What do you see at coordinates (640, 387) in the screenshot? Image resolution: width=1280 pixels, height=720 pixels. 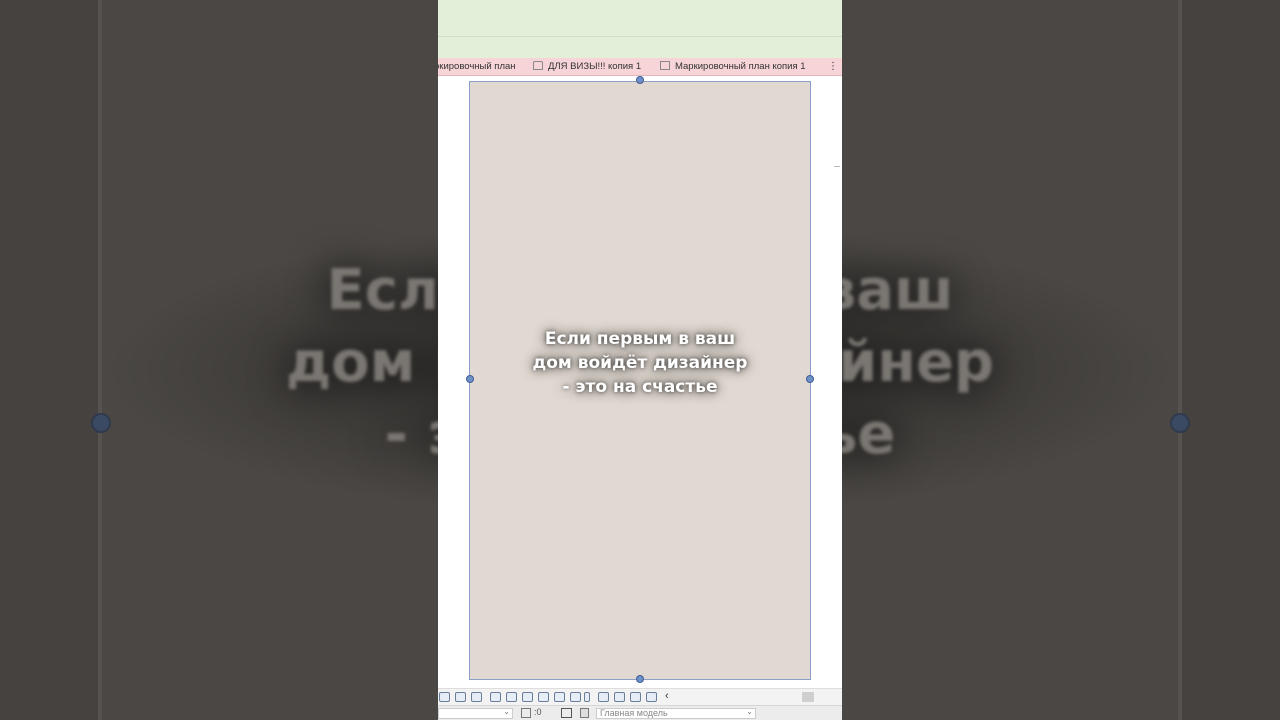 I see `caption-line-3: - это на счастье` at bounding box center [640, 387].